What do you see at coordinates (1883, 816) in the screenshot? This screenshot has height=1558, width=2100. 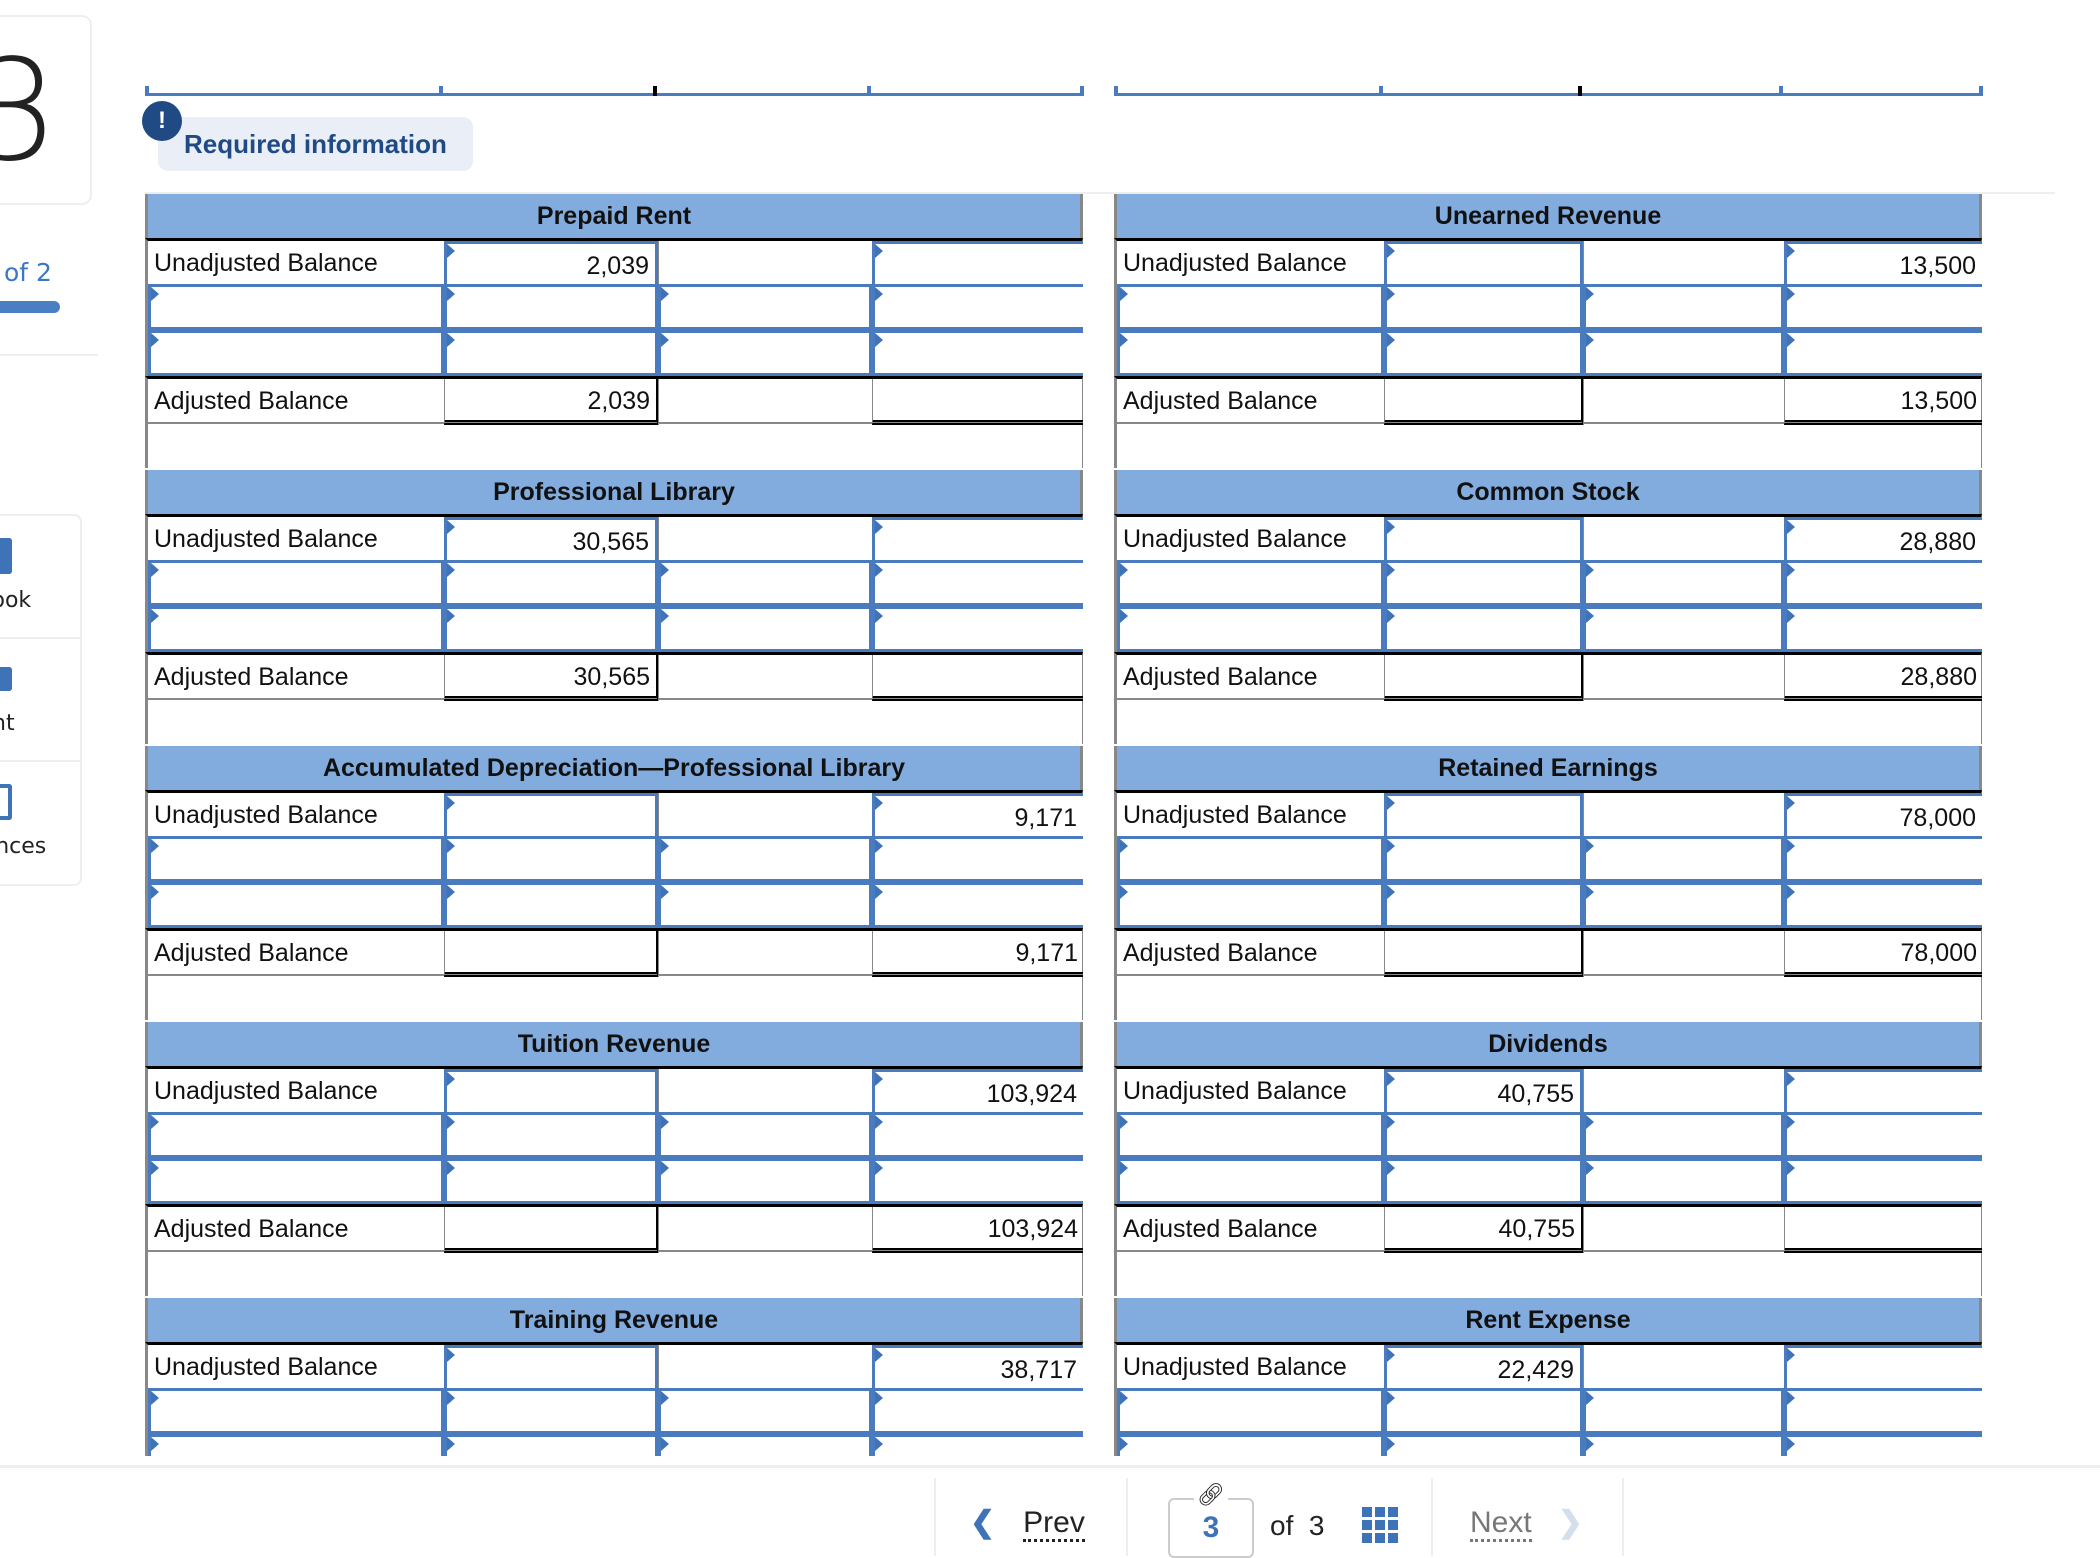 I see `credit-input: 78,000` at bounding box center [1883, 816].